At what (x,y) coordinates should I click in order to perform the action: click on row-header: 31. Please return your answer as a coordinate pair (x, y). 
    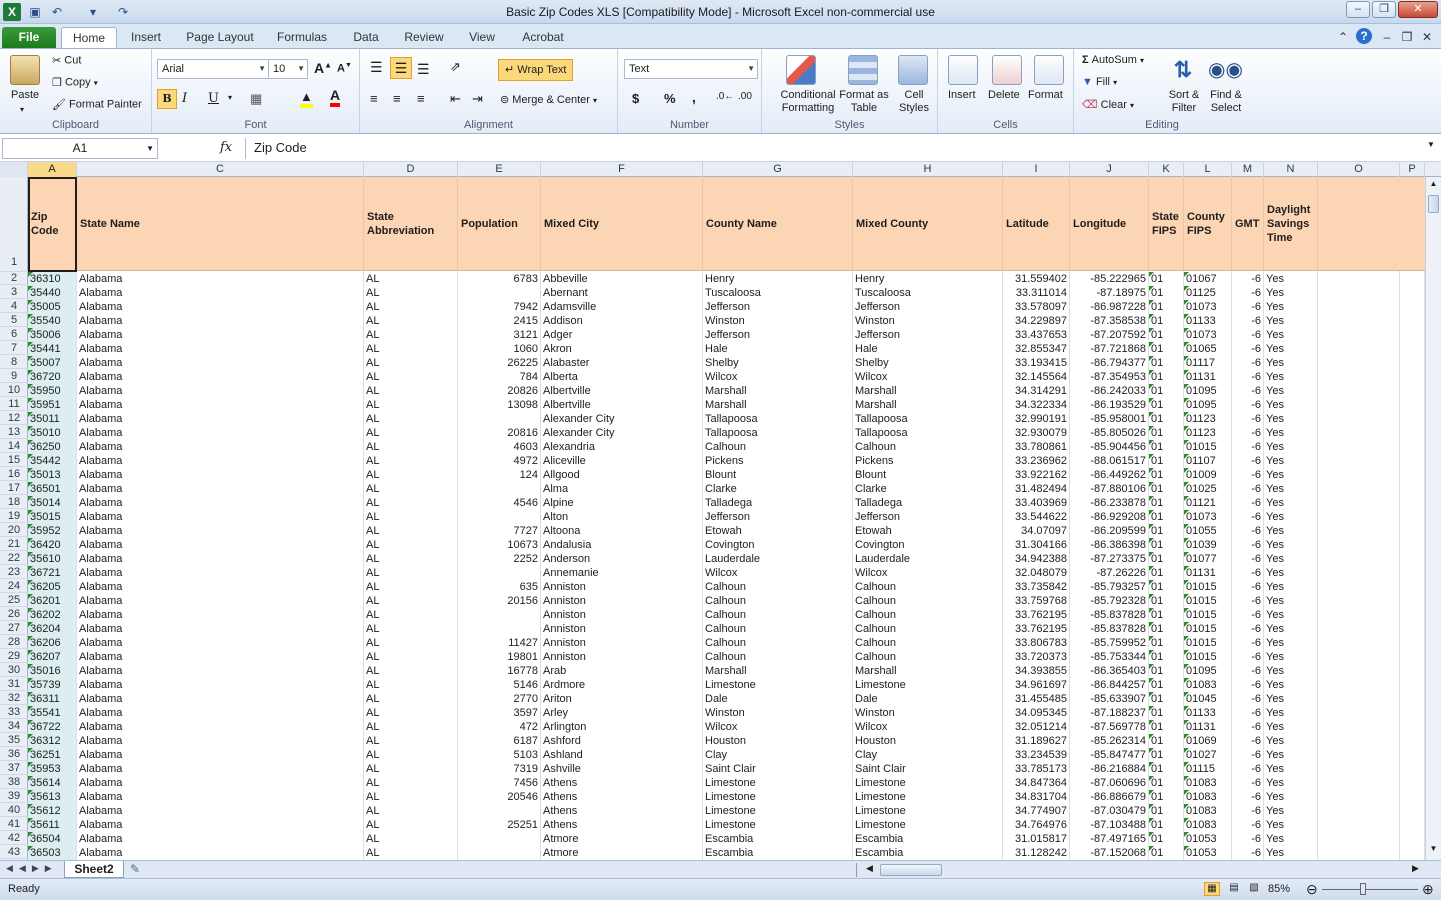
    Looking at the image, I should click on (14, 684).